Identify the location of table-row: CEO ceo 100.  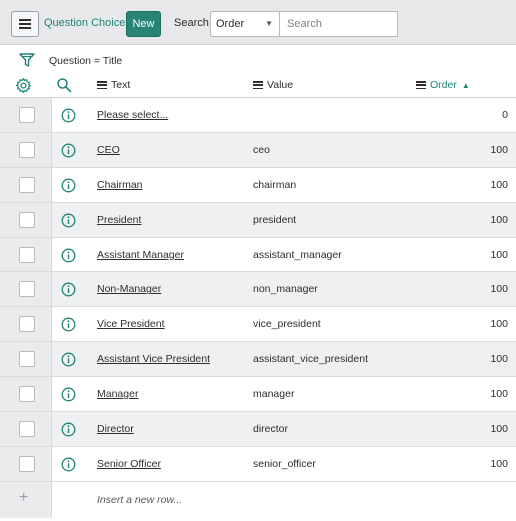
(258, 150).